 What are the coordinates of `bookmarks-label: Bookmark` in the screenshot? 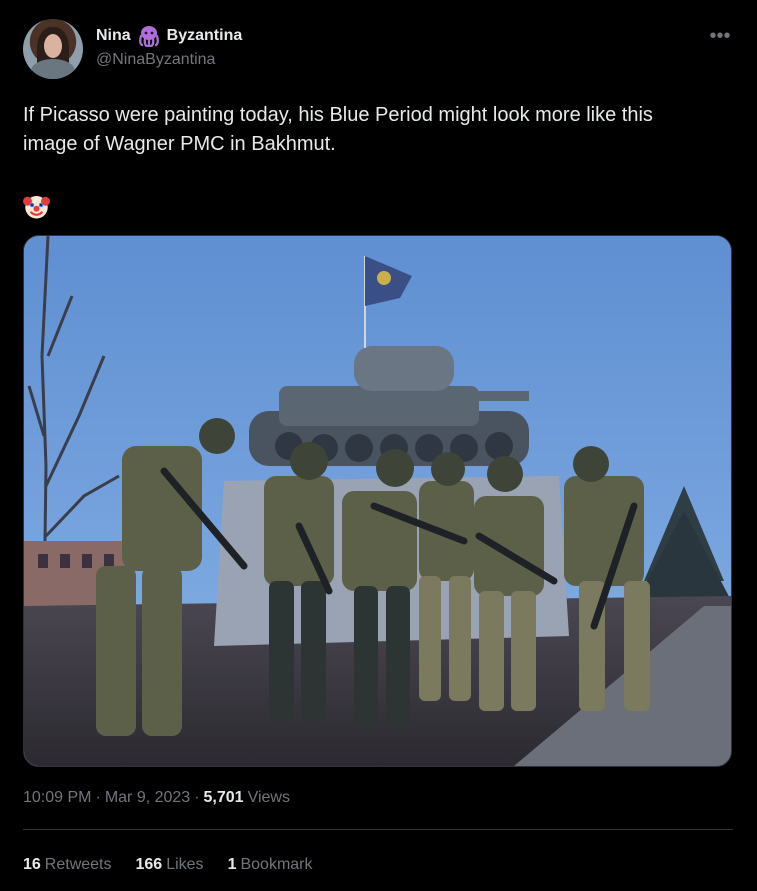 It's located at (276, 864).